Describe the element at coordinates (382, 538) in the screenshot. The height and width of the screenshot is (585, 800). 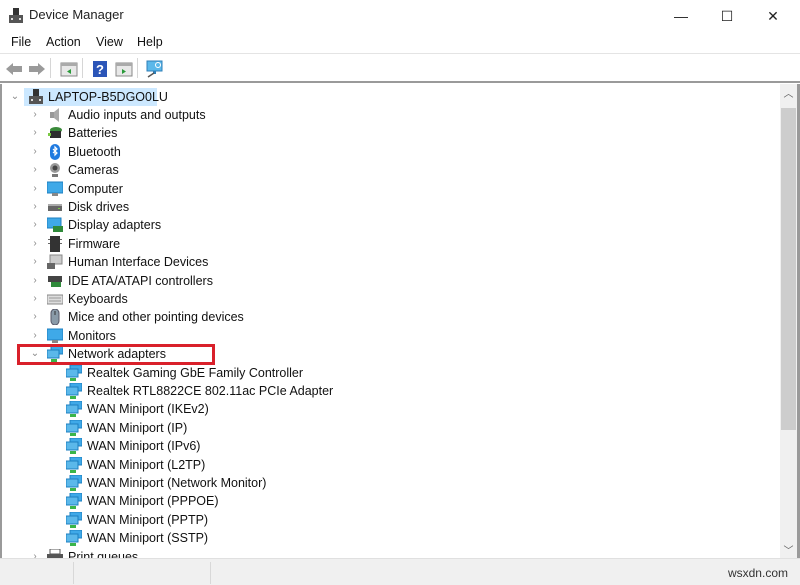
I see `tree-device-item: WAN Miniport (SSTP)` at that location.